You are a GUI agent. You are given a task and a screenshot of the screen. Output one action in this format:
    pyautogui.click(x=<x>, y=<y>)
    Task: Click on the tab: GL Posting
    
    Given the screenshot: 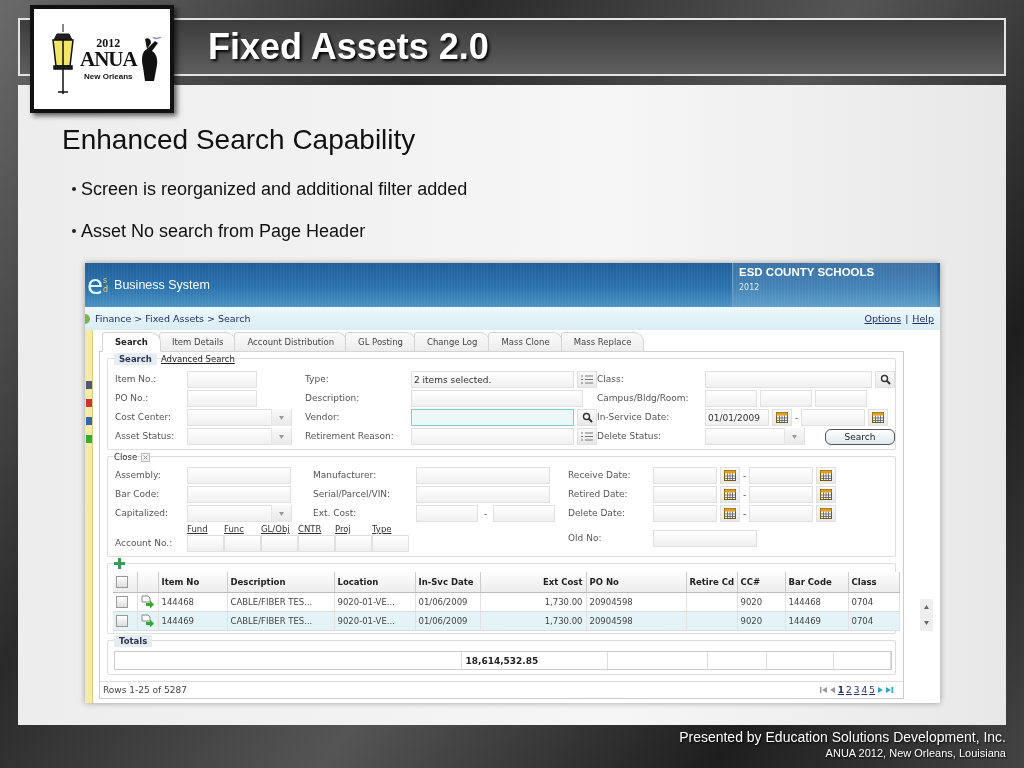 What is the action you would take?
    pyautogui.click(x=380, y=342)
    